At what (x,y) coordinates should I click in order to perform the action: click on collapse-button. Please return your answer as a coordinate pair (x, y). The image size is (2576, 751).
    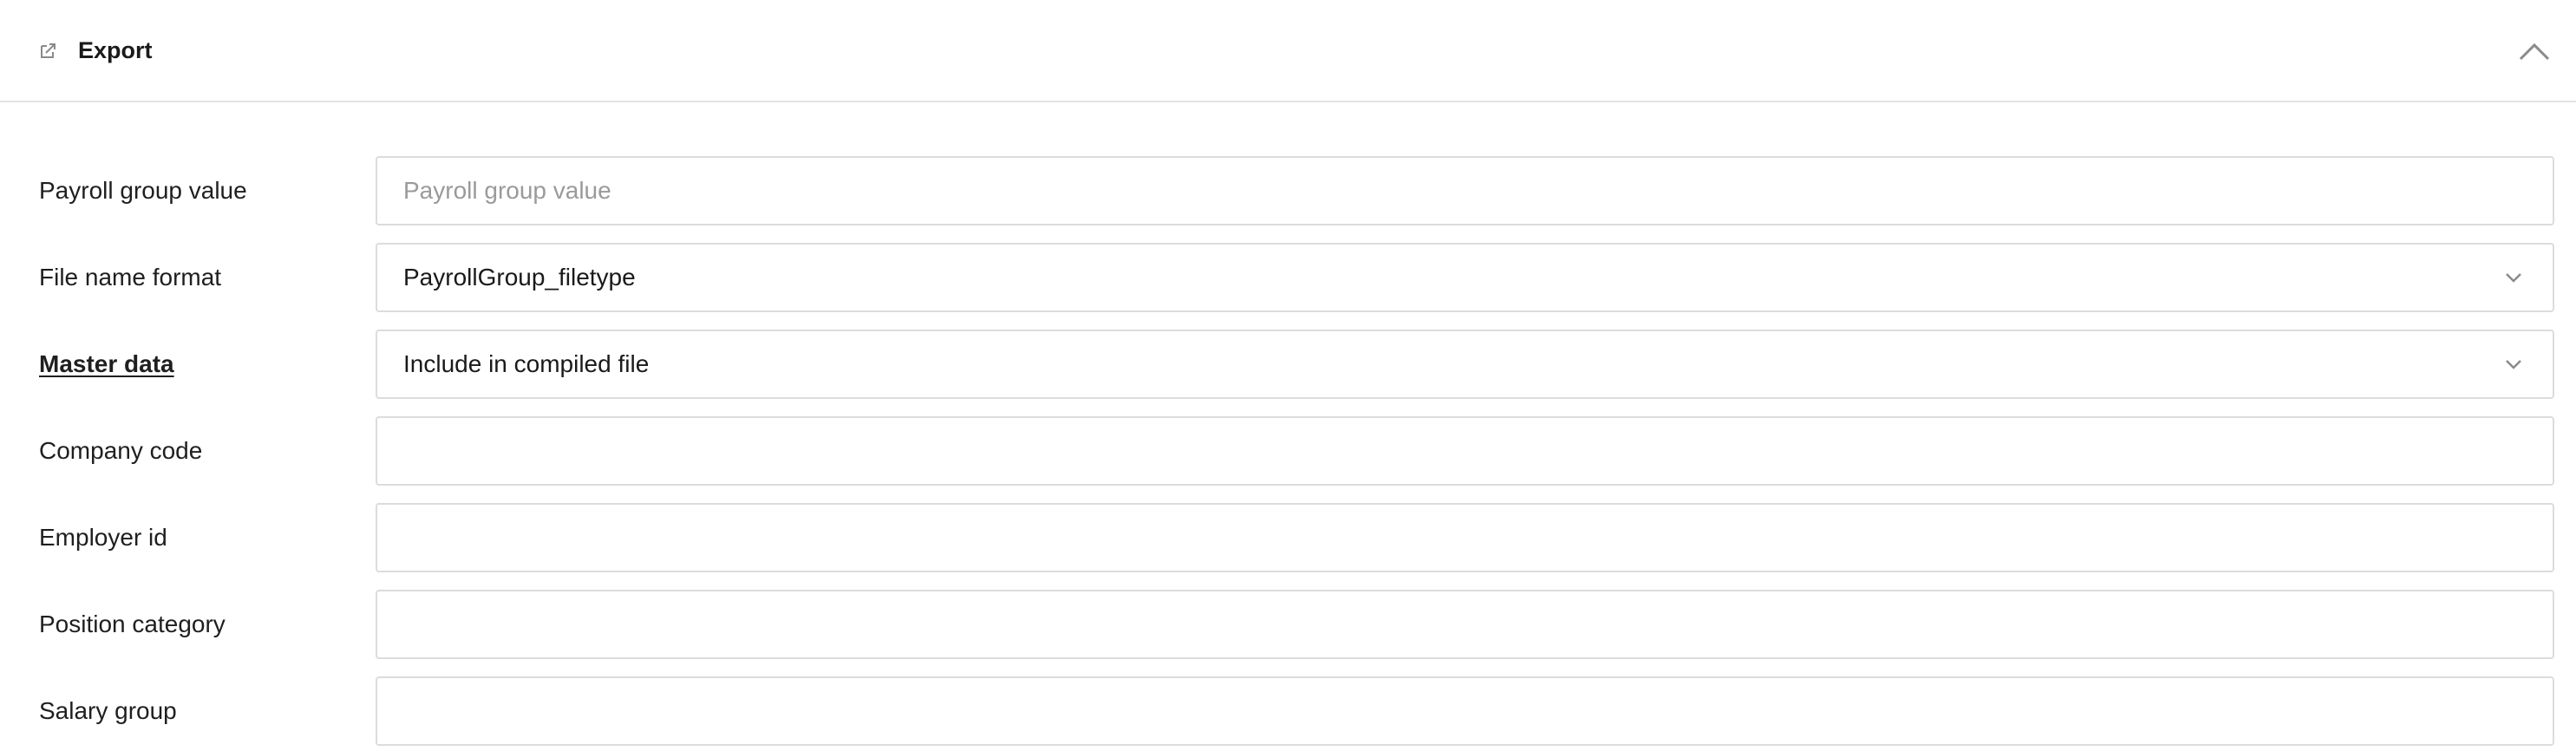
    Looking at the image, I should click on (2534, 51).